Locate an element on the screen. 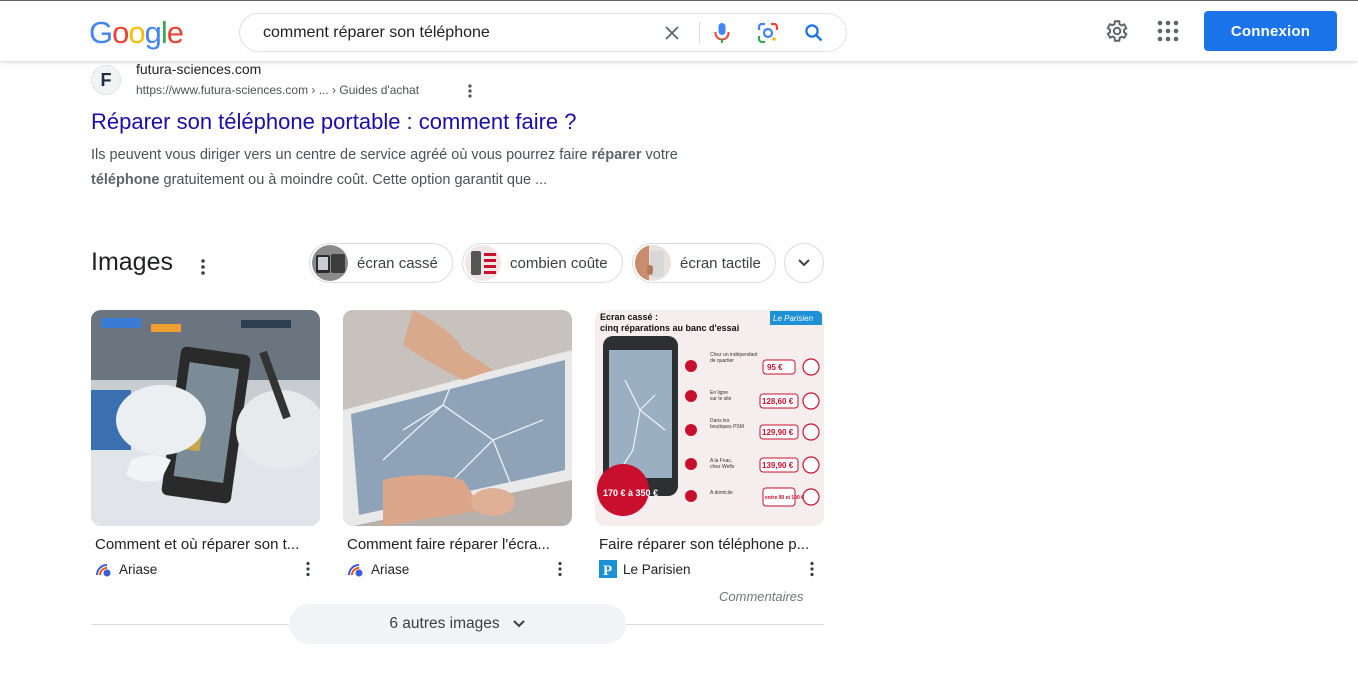  image-source: P Le Parisien is located at coordinates (645, 569).